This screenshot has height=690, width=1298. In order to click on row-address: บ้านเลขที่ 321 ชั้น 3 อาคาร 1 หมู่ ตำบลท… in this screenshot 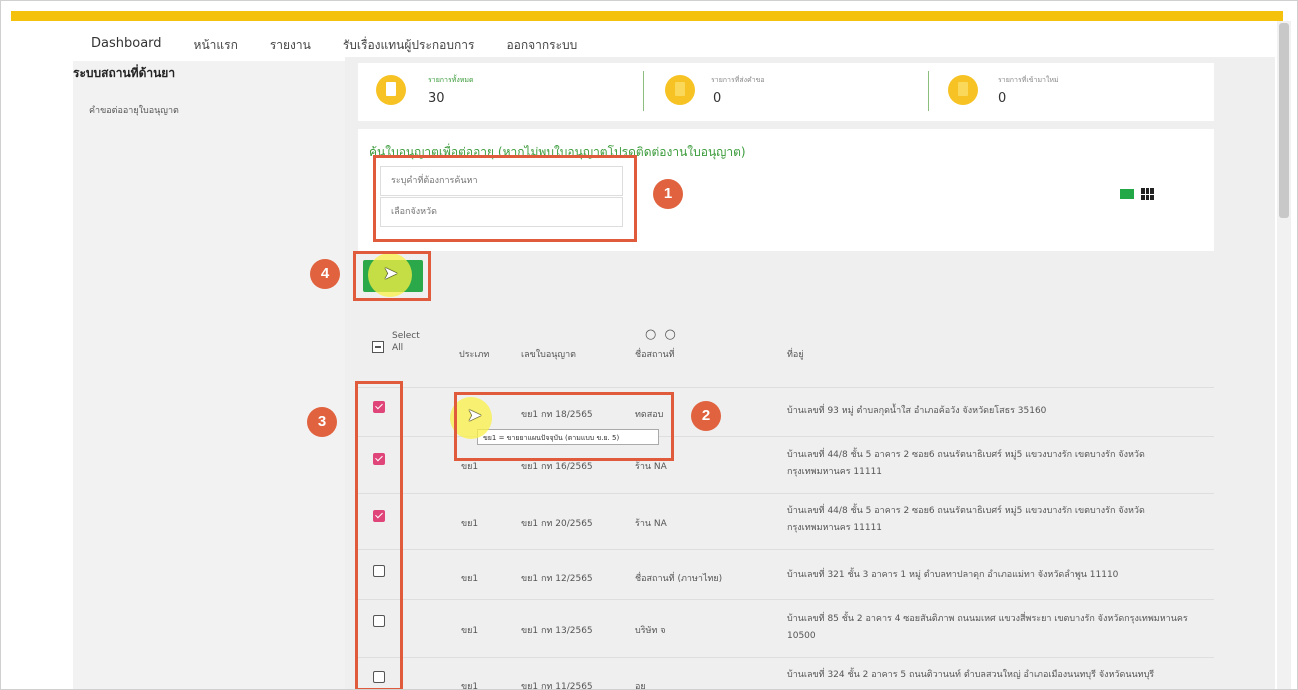, I will do `click(953, 575)`.